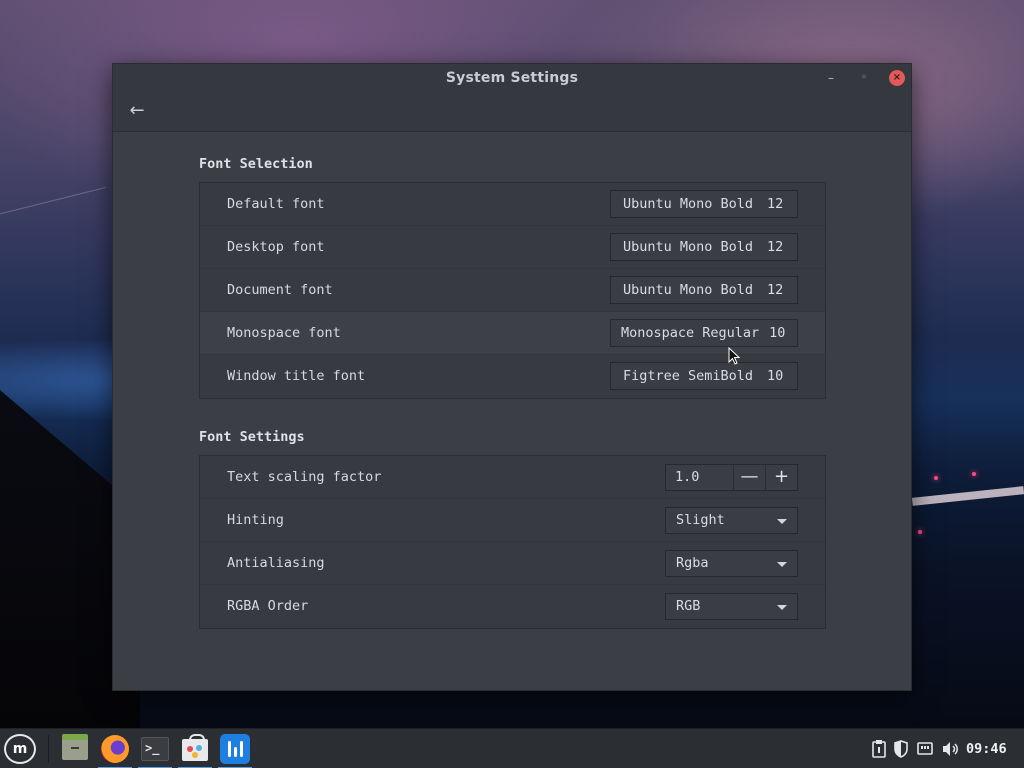 The width and height of the screenshot is (1024, 768). What do you see at coordinates (864, 78) in the screenshot?
I see `maximize-icon: ◦` at bounding box center [864, 78].